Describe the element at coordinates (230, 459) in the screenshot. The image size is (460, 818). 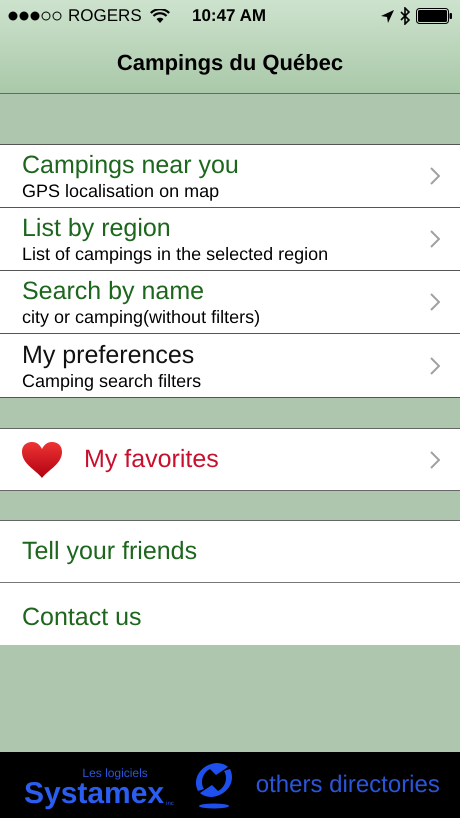
I see `favorites-row: My favorites` at that location.